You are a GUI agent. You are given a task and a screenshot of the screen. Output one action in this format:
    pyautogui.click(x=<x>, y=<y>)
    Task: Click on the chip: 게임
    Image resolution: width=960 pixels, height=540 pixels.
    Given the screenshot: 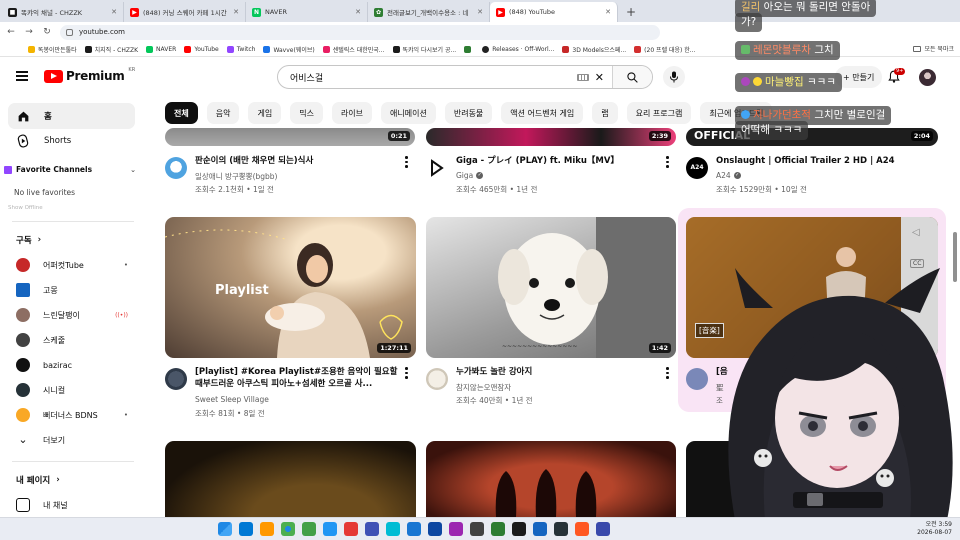 What is the action you would take?
    pyautogui.click(x=265, y=113)
    